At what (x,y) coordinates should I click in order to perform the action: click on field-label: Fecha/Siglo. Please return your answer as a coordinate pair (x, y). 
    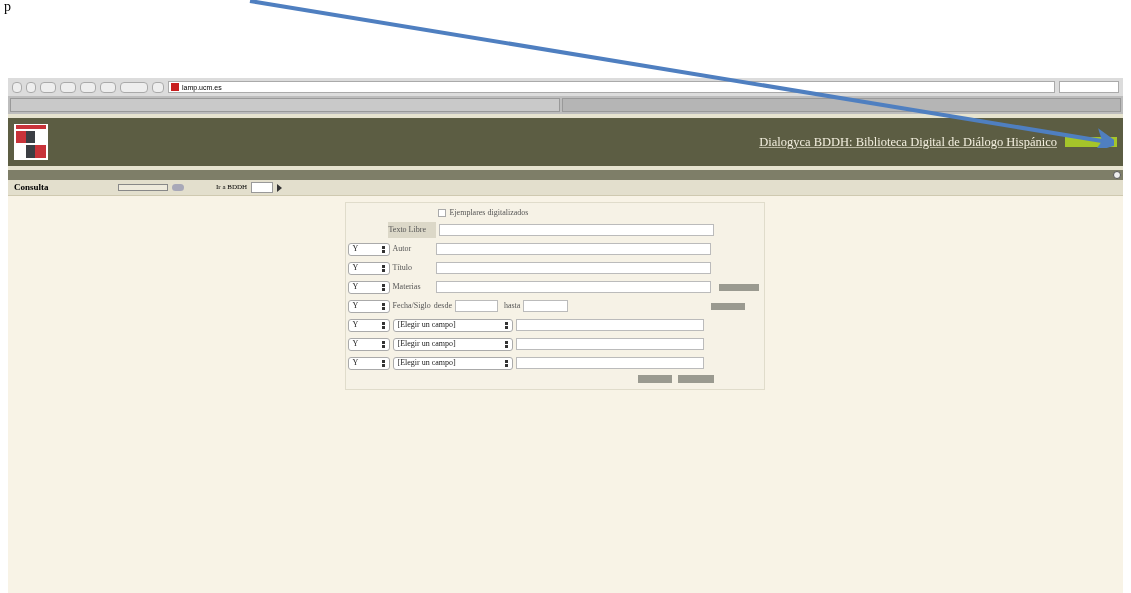
    Looking at the image, I should click on (411, 306).